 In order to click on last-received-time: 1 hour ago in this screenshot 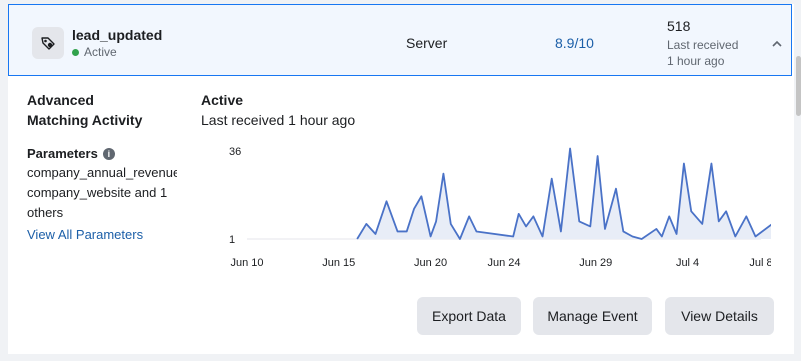, I will do `click(696, 61)`.